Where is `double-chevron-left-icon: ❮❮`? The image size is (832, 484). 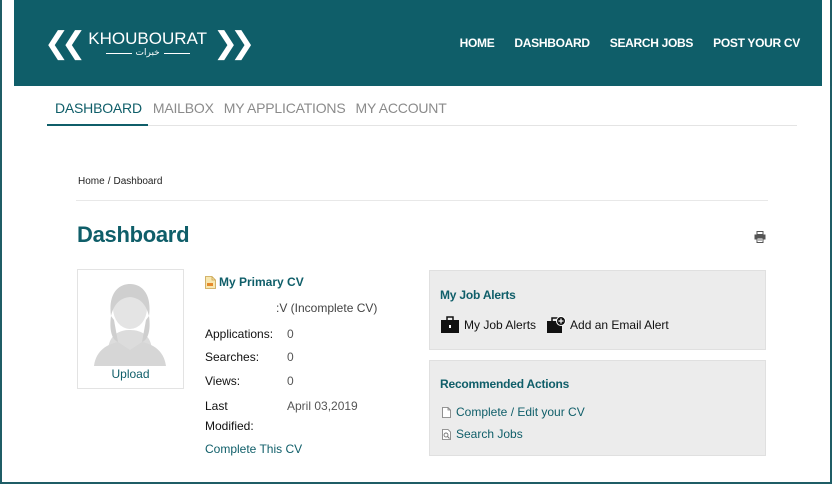
double-chevron-left-icon: ❮❮ is located at coordinates (65, 43).